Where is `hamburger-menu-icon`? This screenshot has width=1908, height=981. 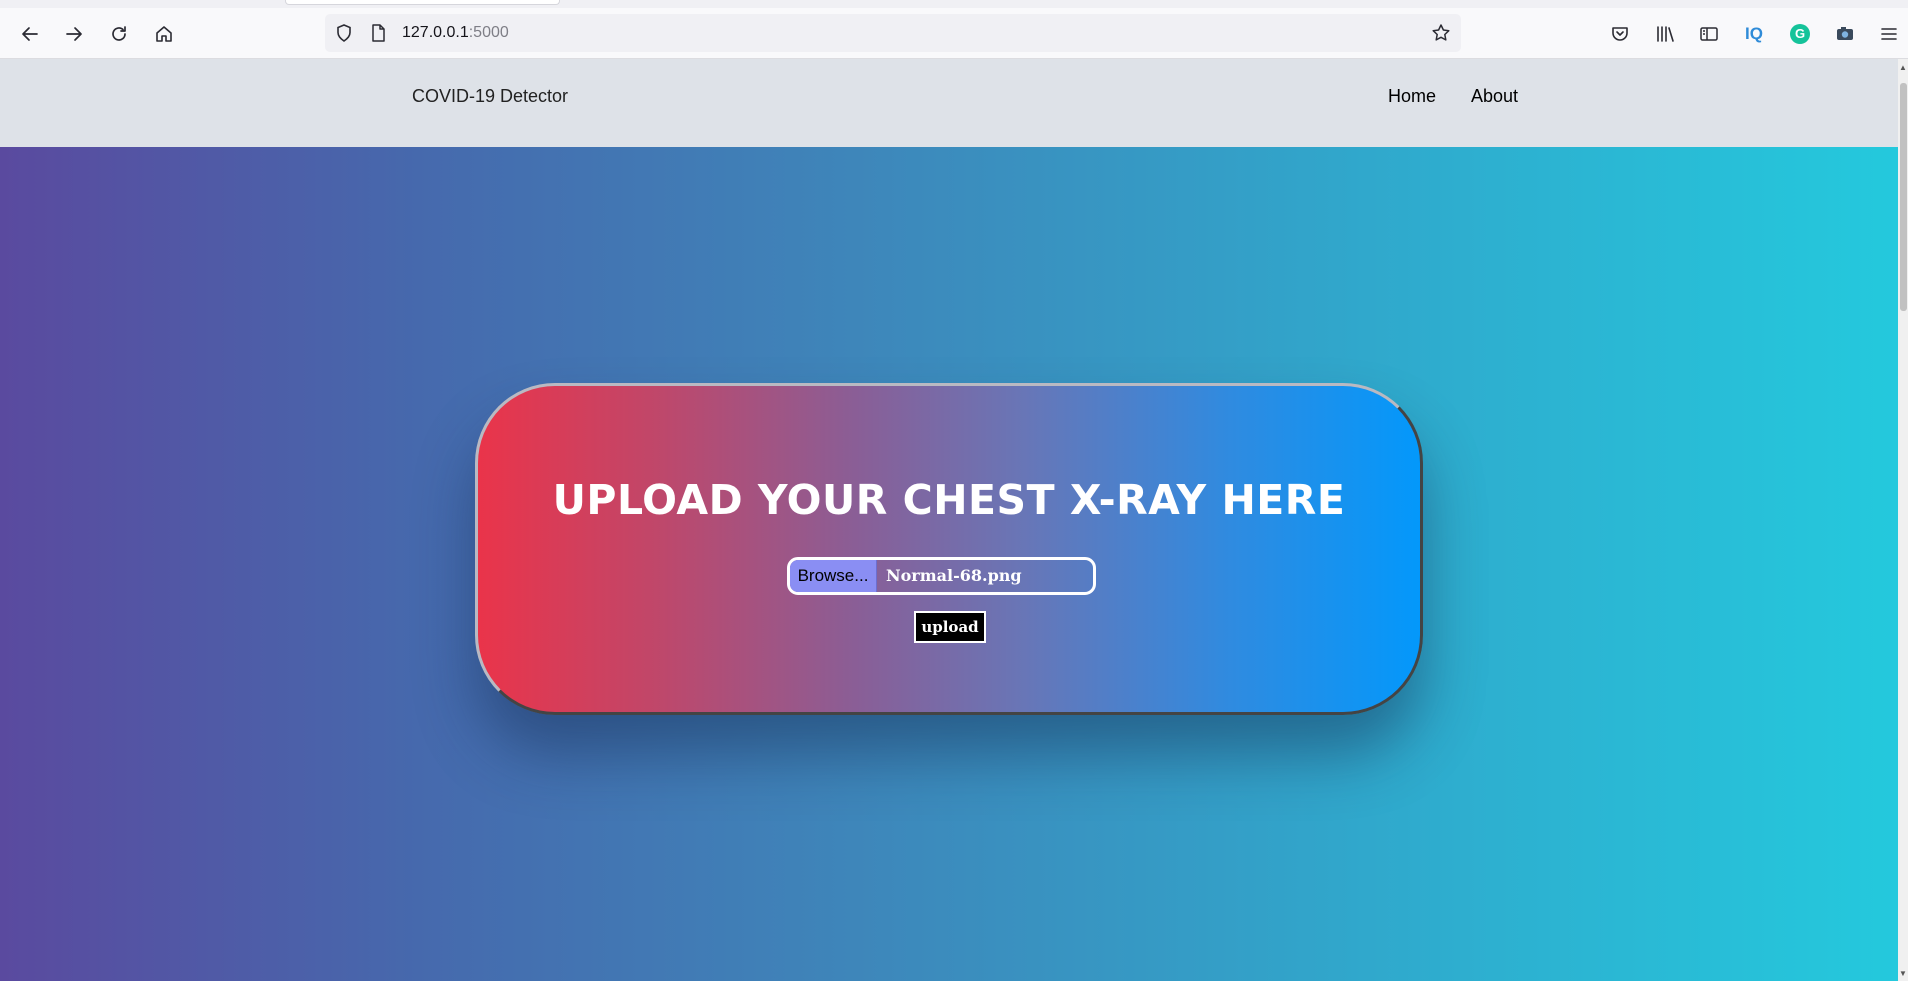
hamburger-menu-icon is located at coordinates (1889, 33).